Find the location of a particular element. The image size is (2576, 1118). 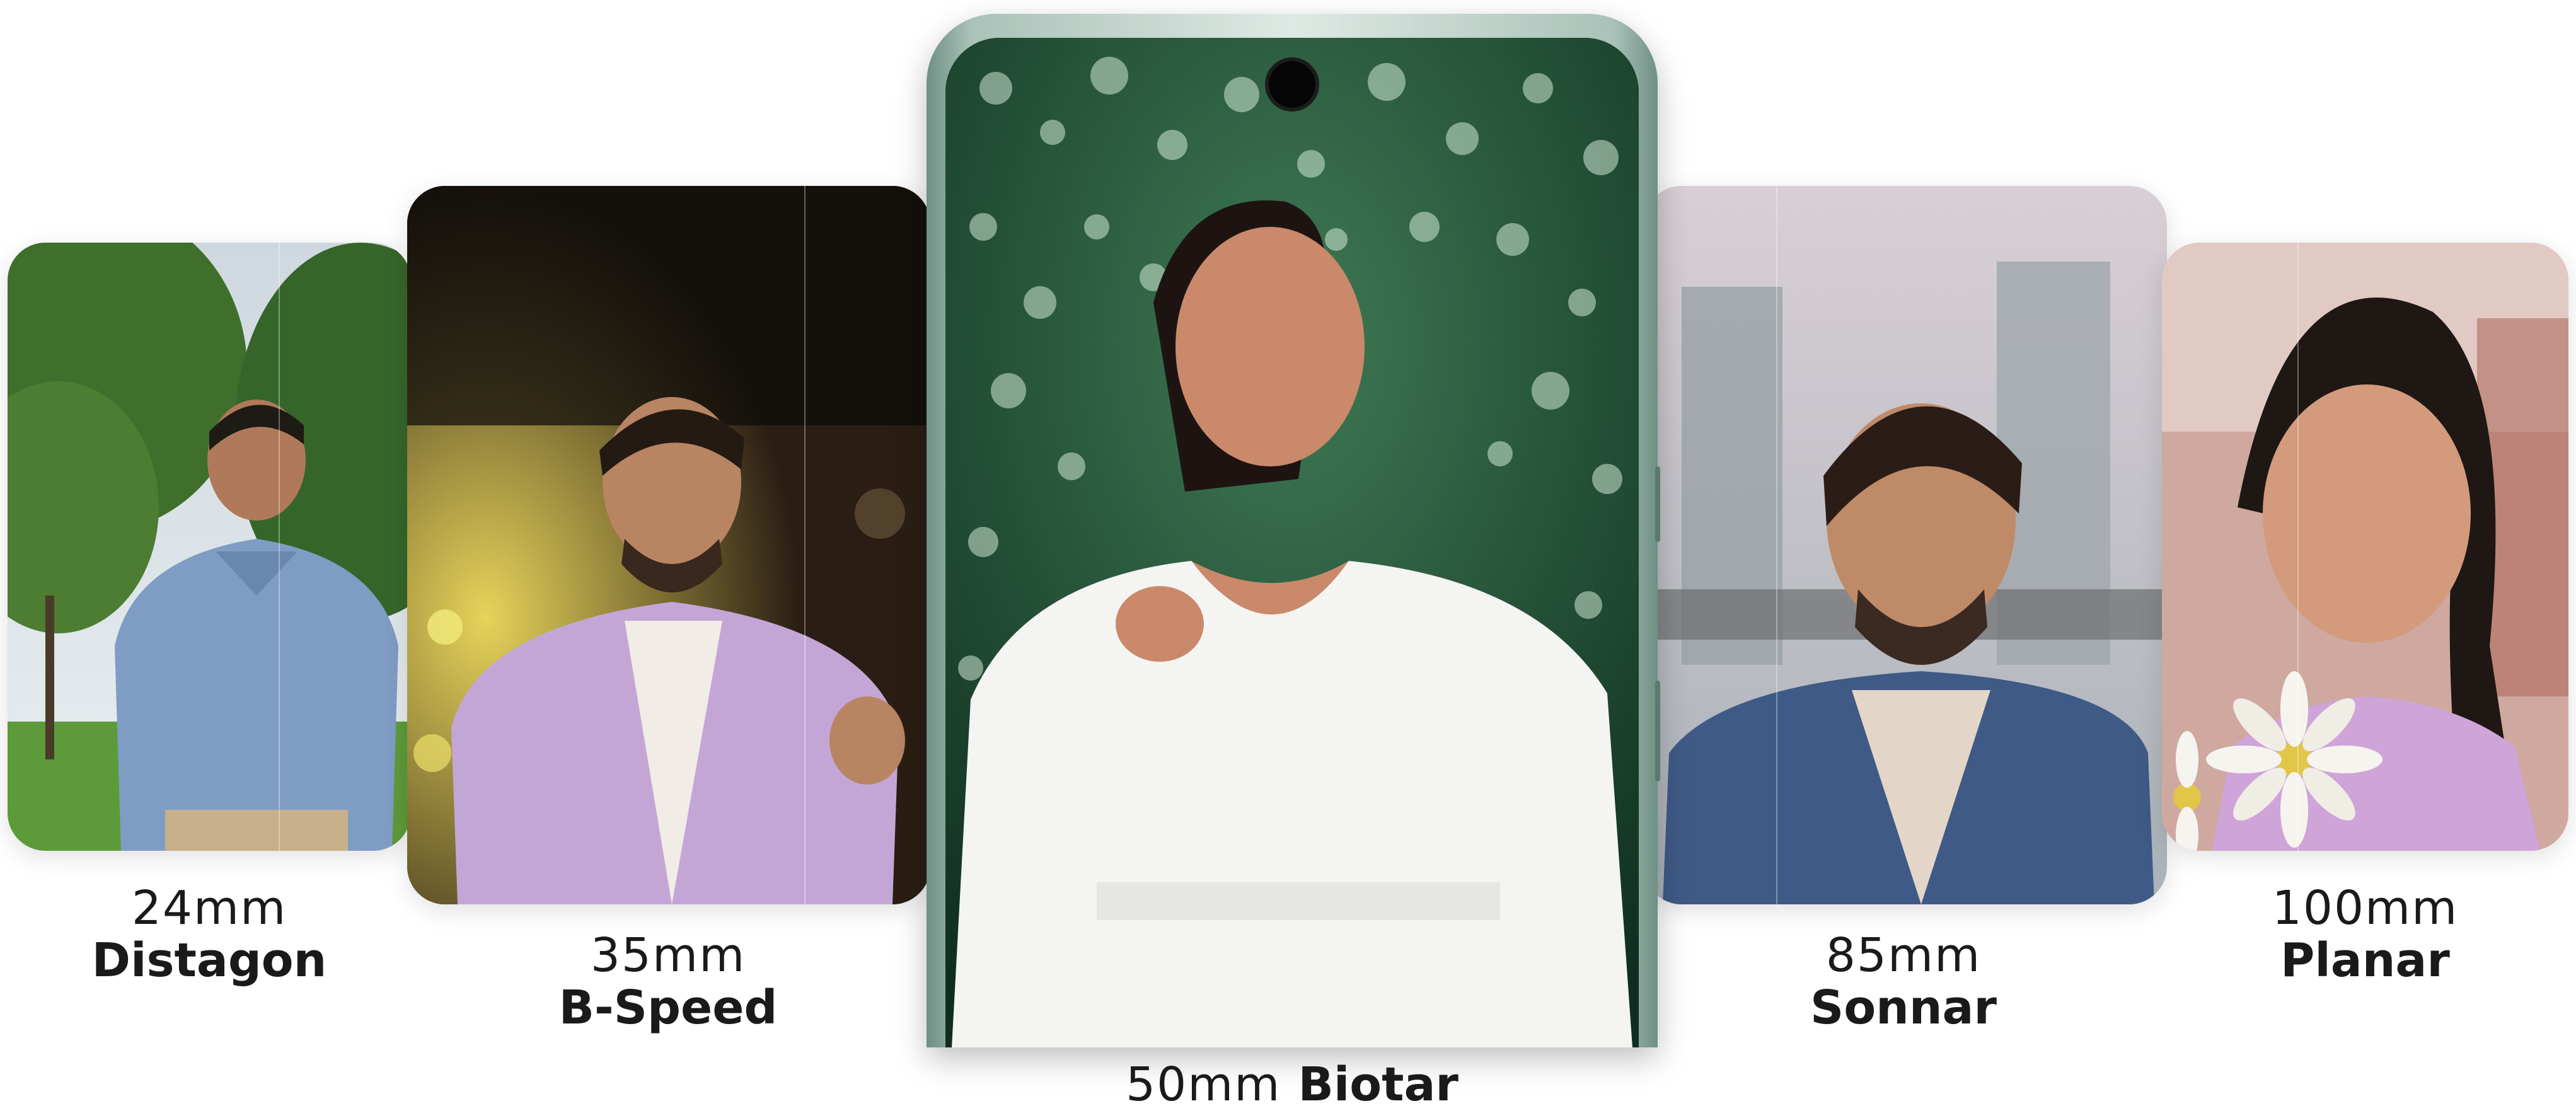

photo-card-planar is located at coordinates (2365, 547).